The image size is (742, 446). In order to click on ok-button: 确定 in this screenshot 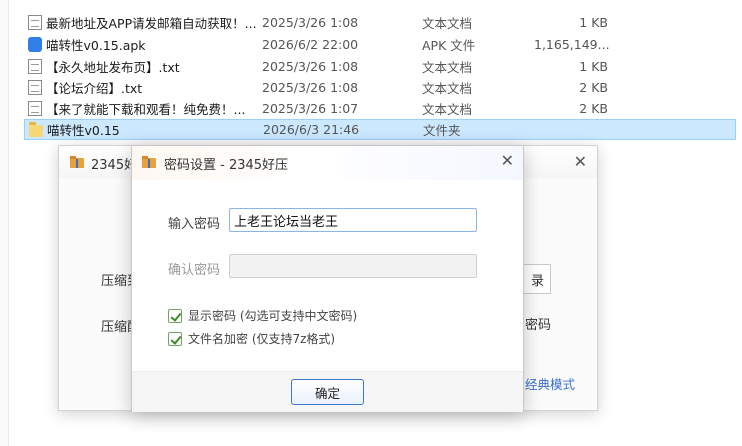, I will do `click(327, 392)`.